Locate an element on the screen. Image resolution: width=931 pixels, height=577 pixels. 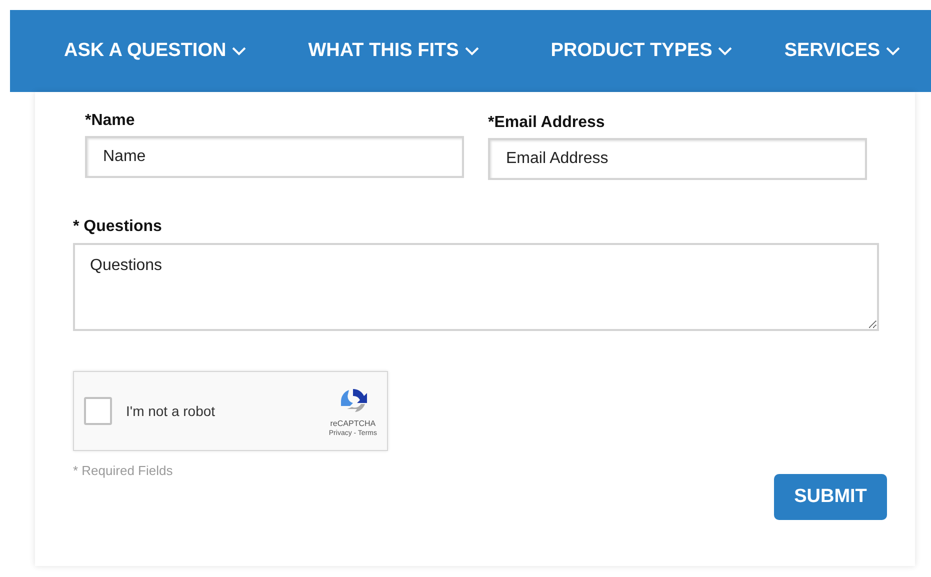
field-label: * Questions is located at coordinates (118, 227).